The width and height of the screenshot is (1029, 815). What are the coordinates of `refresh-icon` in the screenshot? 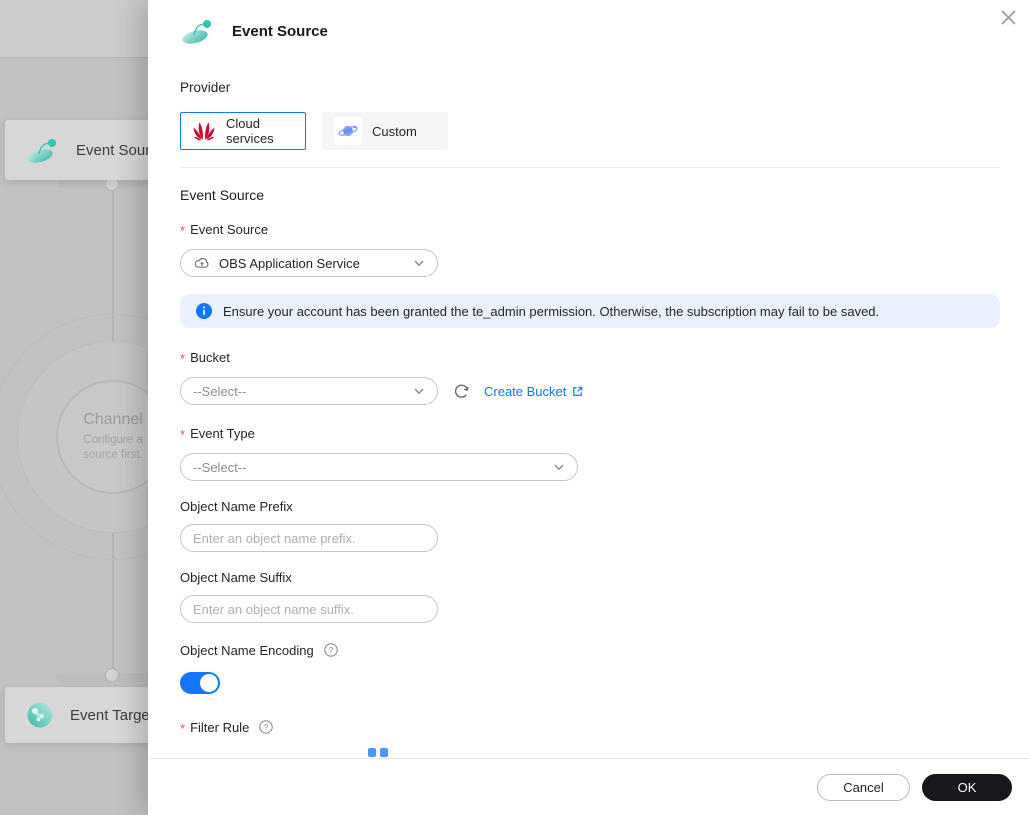 It's located at (461, 391).